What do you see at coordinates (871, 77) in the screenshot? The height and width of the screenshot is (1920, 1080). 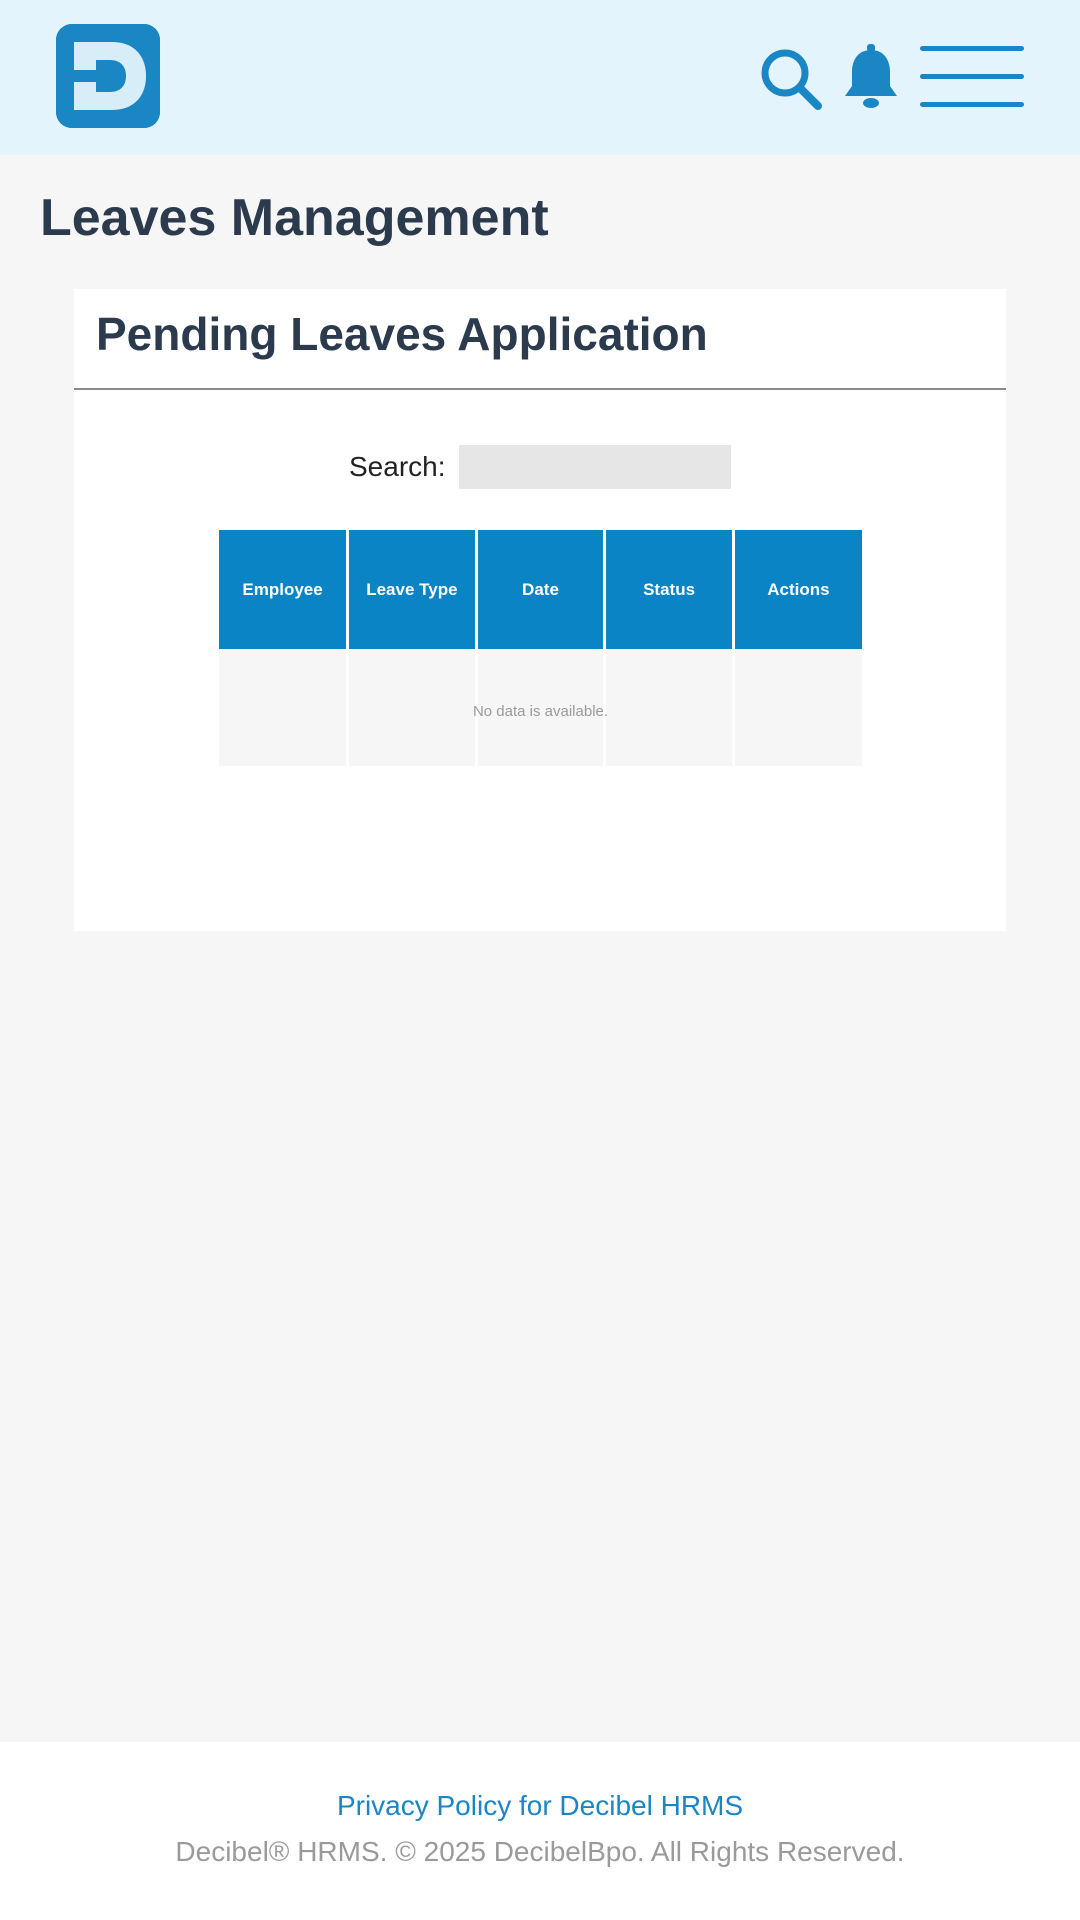 I see `bell-icon` at bounding box center [871, 77].